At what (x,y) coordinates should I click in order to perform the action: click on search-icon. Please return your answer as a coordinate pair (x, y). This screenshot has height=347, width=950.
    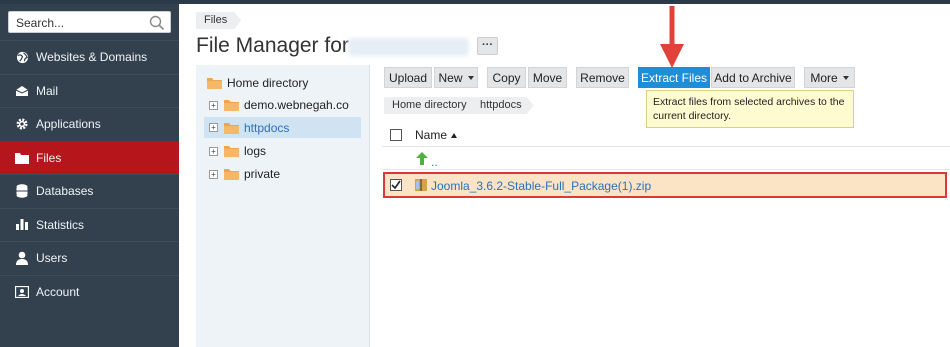
    Looking at the image, I should click on (157, 23).